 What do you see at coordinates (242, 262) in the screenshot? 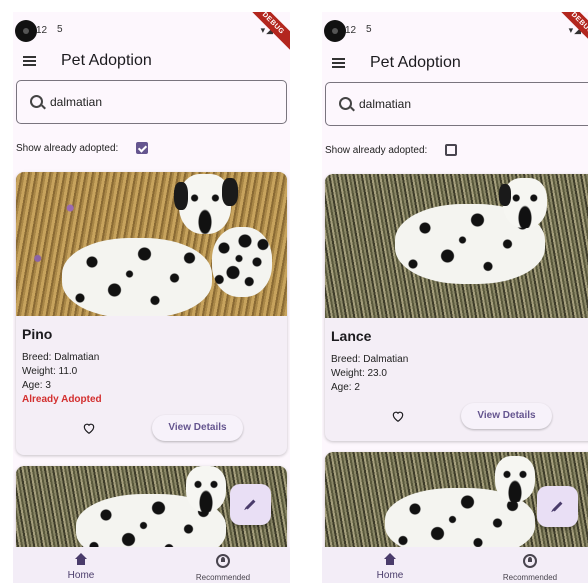
I see `dog-chest` at bounding box center [242, 262].